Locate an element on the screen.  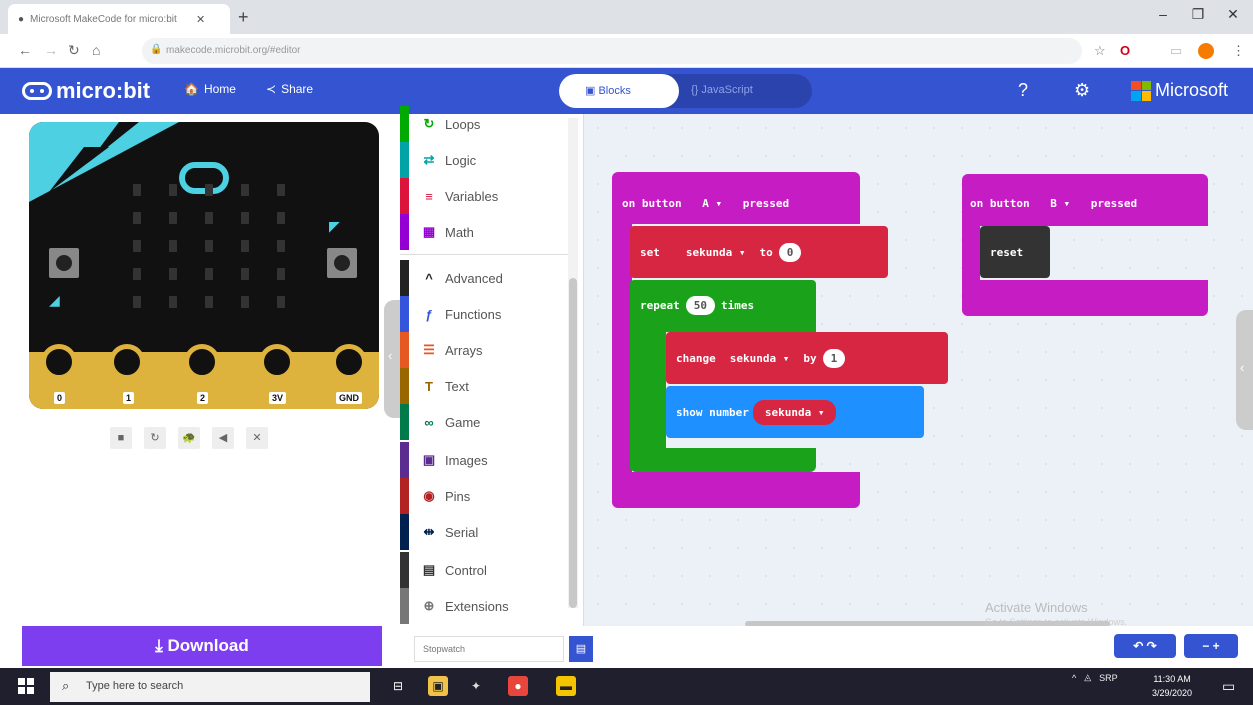
taskbar-search: ⌕ Type here to search is located at coordinates (210, 687).